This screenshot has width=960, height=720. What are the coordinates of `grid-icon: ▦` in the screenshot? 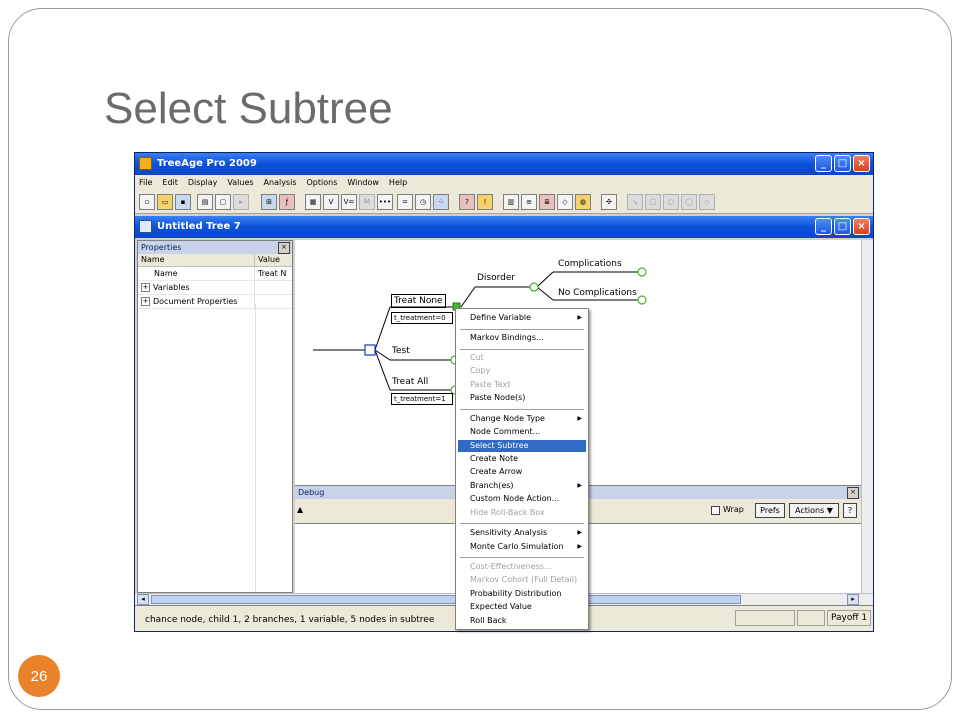 It's located at (313, 202).